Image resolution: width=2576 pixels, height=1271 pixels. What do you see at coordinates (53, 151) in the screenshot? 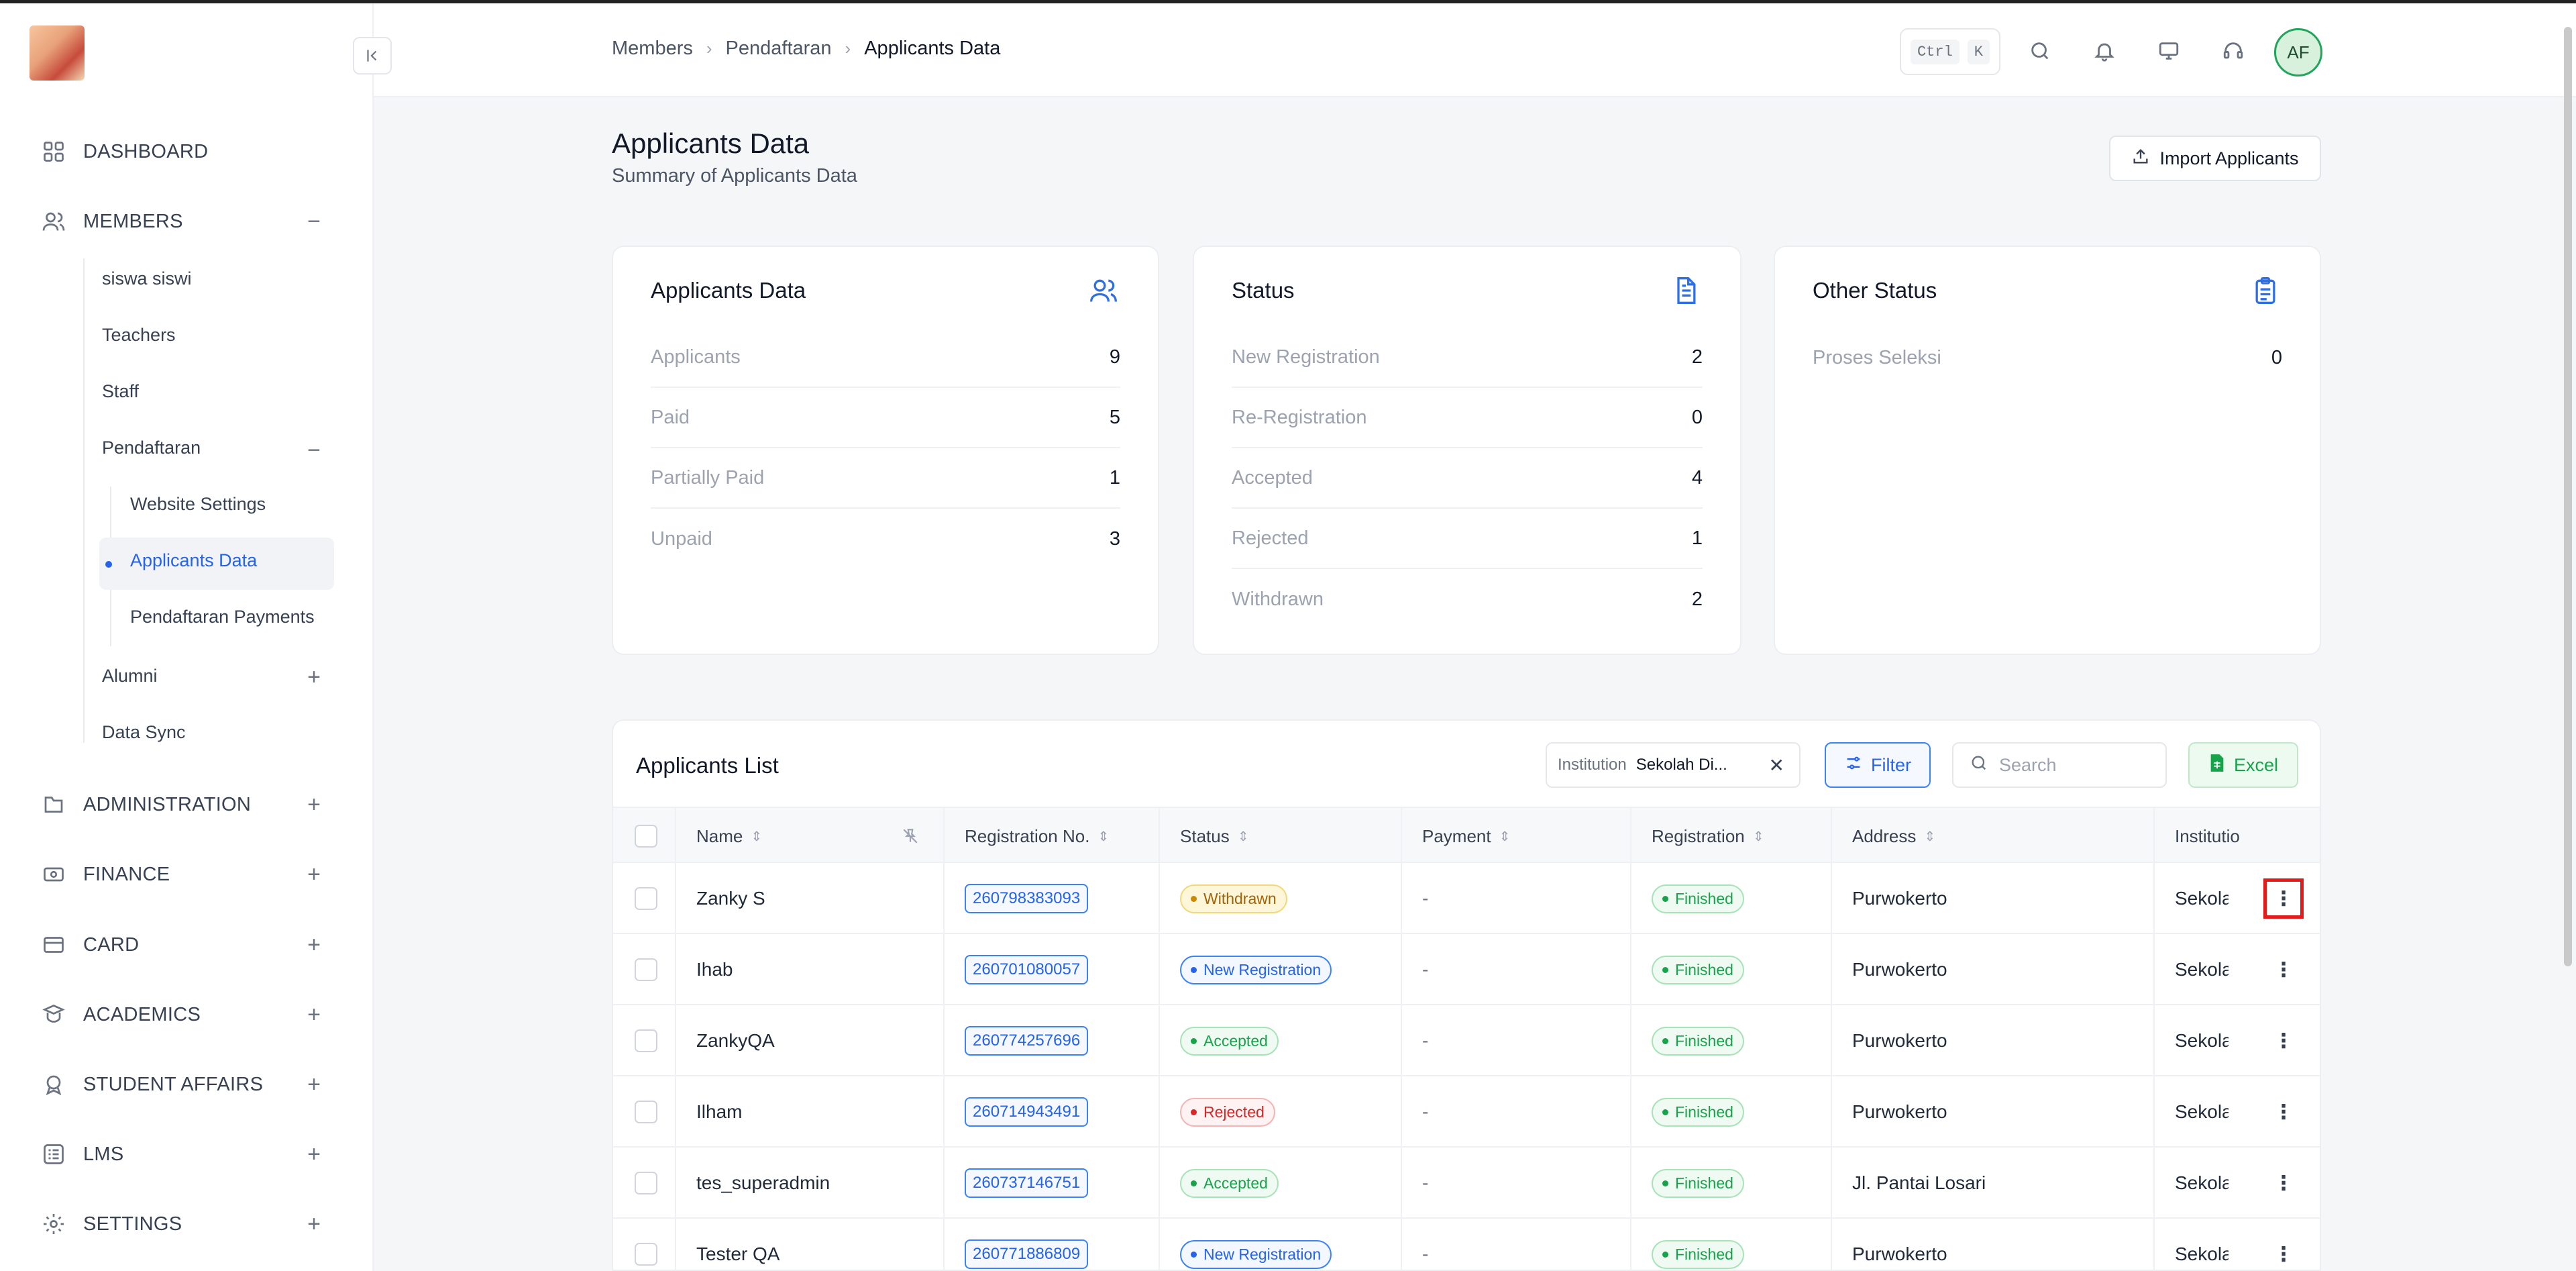
I see `grid-icon` at bounding box center [53, 151].